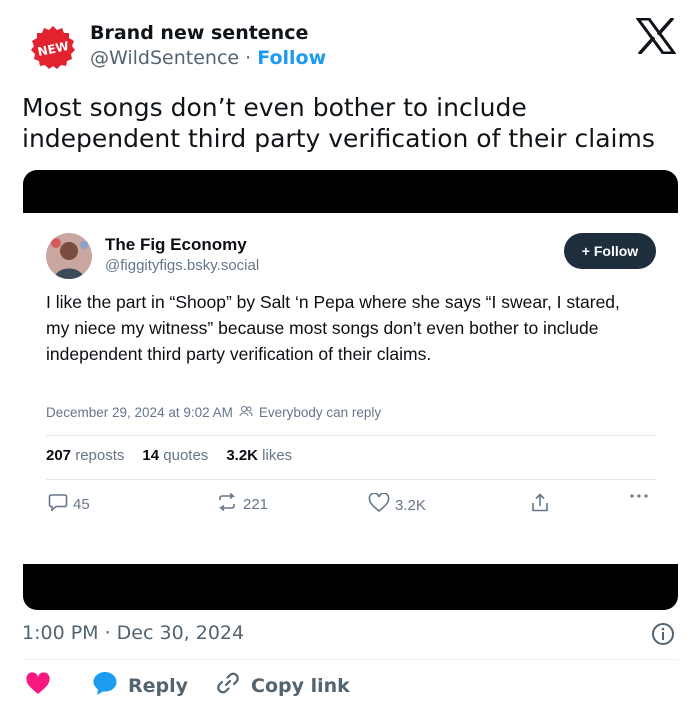 Image resolution: width=700 pixels, height=713 pixels. What do you see at coordinates (246, 412) in the screenshot?
I see `people-icon` at bounding box center [246, 412].